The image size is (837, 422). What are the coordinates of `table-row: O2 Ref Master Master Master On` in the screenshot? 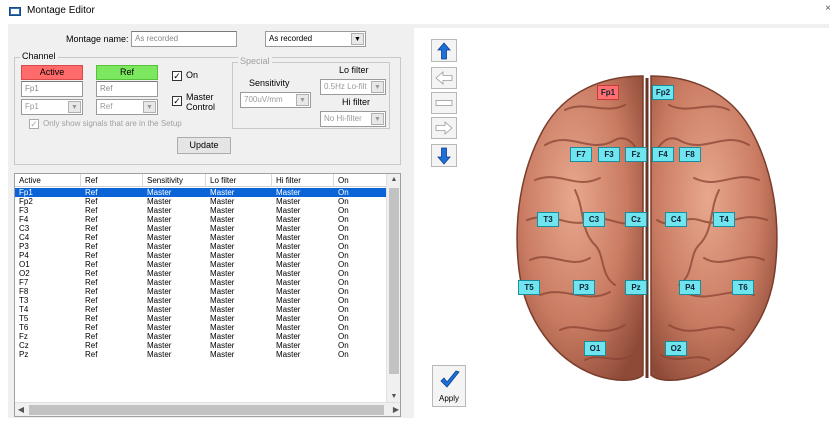 It's located at (201, 273).